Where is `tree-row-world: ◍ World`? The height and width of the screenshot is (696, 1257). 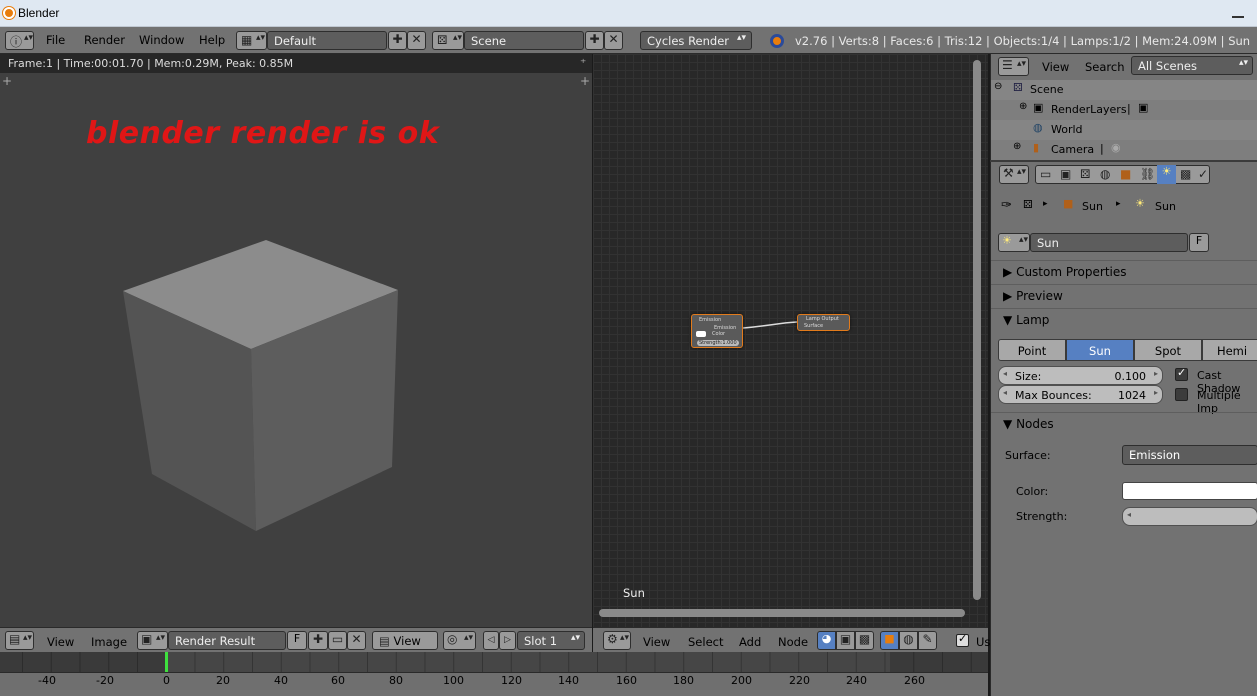 tree-row-world: ◍ World is located at coordinates (1124, 130).